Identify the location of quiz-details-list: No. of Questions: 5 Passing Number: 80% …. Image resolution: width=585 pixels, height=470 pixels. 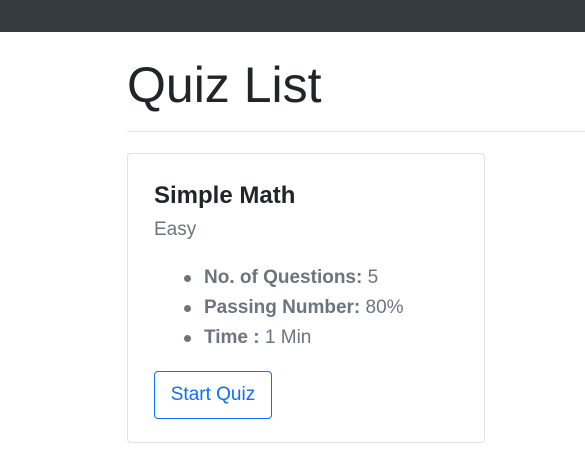
(279, 308).